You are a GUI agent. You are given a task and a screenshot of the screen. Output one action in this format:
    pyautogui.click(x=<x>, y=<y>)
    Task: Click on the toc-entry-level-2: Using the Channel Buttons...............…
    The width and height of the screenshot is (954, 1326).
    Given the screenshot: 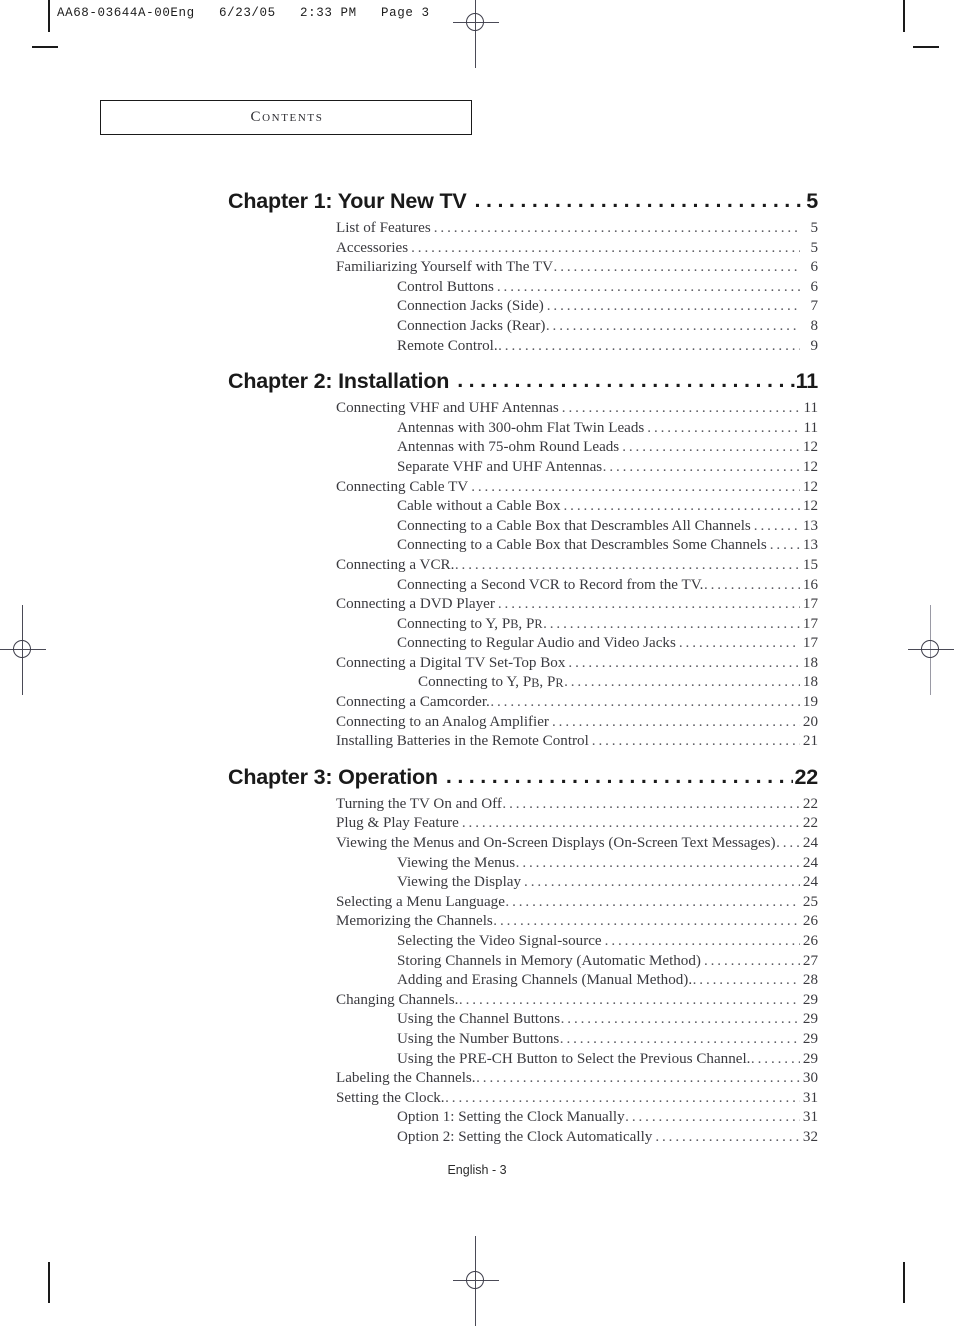 What is the action you would take?
    pyautogui.click(x=523, y=1020)
    